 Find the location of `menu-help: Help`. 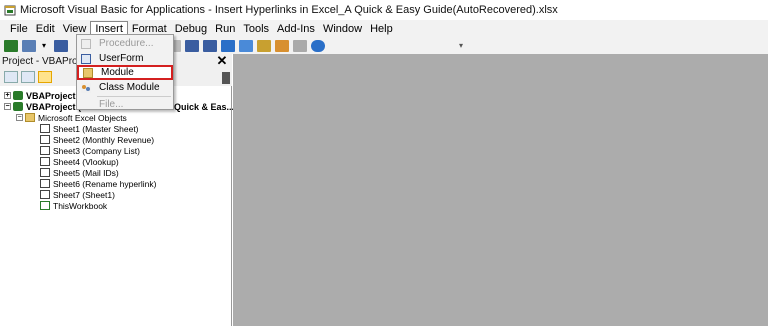

menu-help: Help is located at coordinates (381, 29).